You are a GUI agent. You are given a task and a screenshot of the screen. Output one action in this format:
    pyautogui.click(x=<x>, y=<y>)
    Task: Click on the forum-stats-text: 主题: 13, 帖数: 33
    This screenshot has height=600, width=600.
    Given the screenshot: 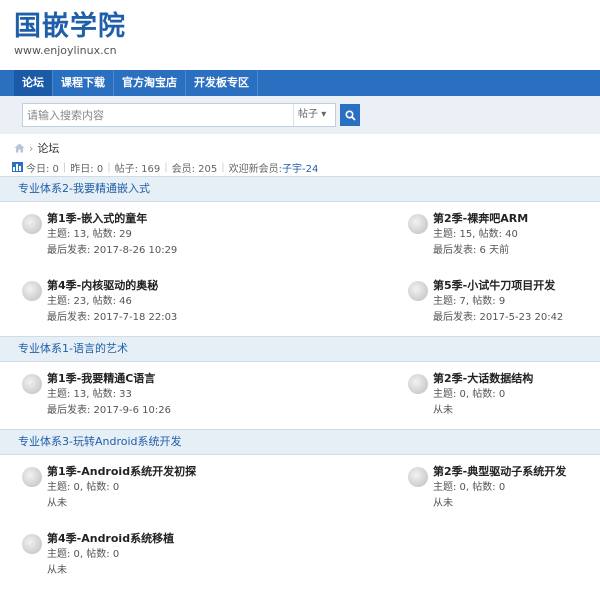 What is the action you would take?
    pyautogui.click(x=89, y=394)
    